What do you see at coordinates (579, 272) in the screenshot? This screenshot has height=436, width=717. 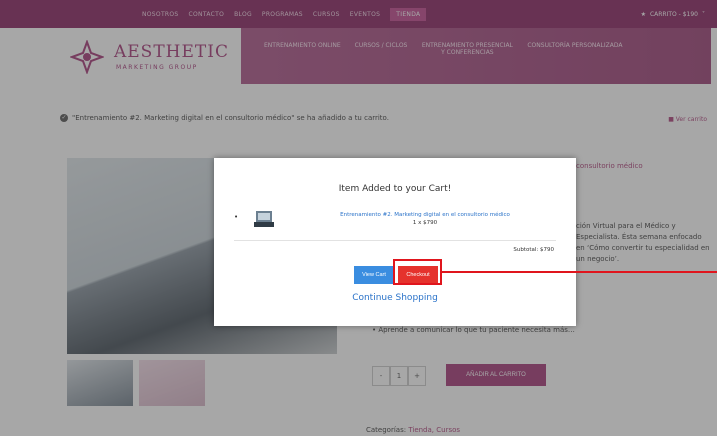 I see `highlight-pointer-line` at bounding box center [579, 272].